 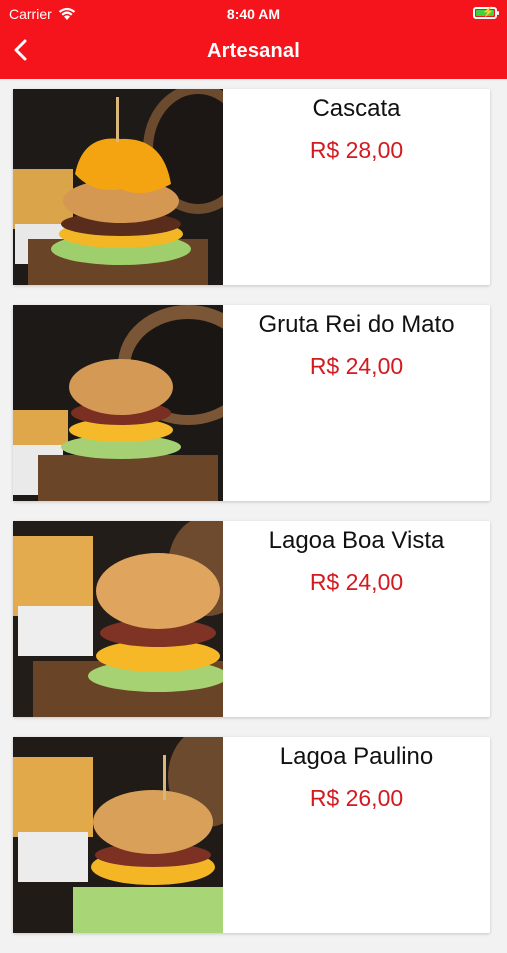 I want to click on product-name: Lagoa Boa Vista, so click(x=356, y=540).